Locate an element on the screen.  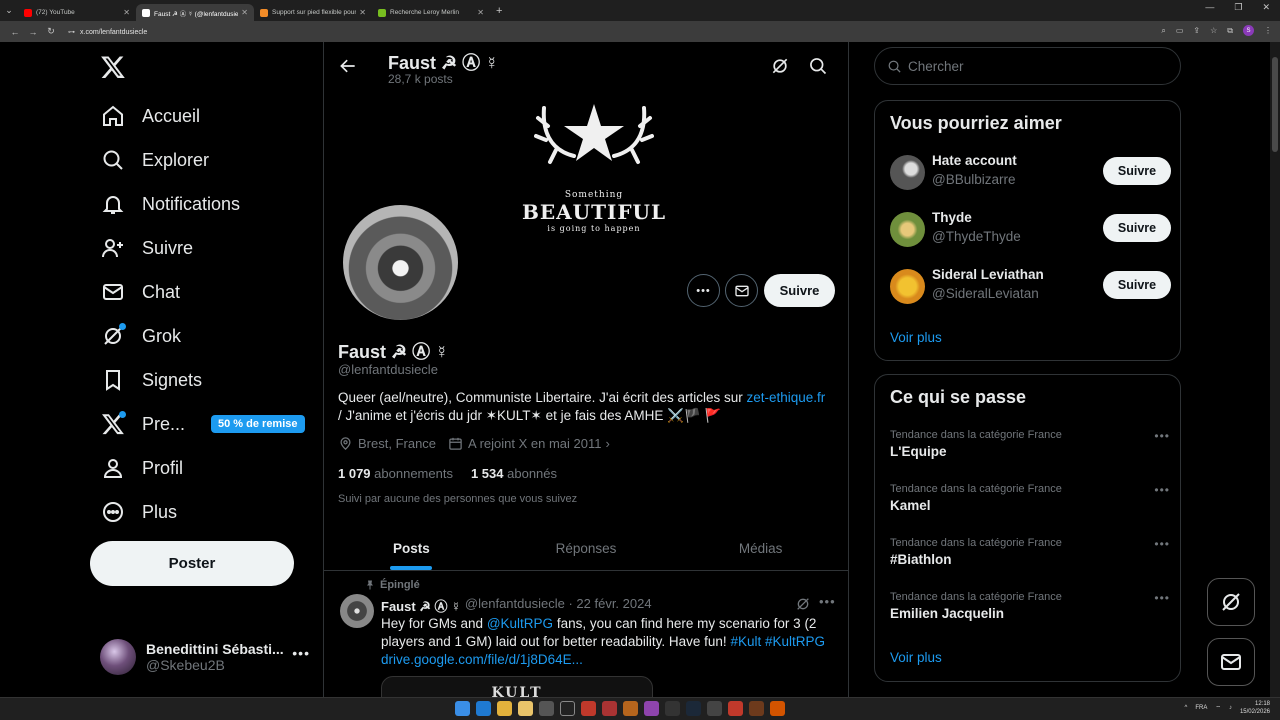
profile-joined: A rejoint X en mai 2011 › is located at coordinates (529, 443).